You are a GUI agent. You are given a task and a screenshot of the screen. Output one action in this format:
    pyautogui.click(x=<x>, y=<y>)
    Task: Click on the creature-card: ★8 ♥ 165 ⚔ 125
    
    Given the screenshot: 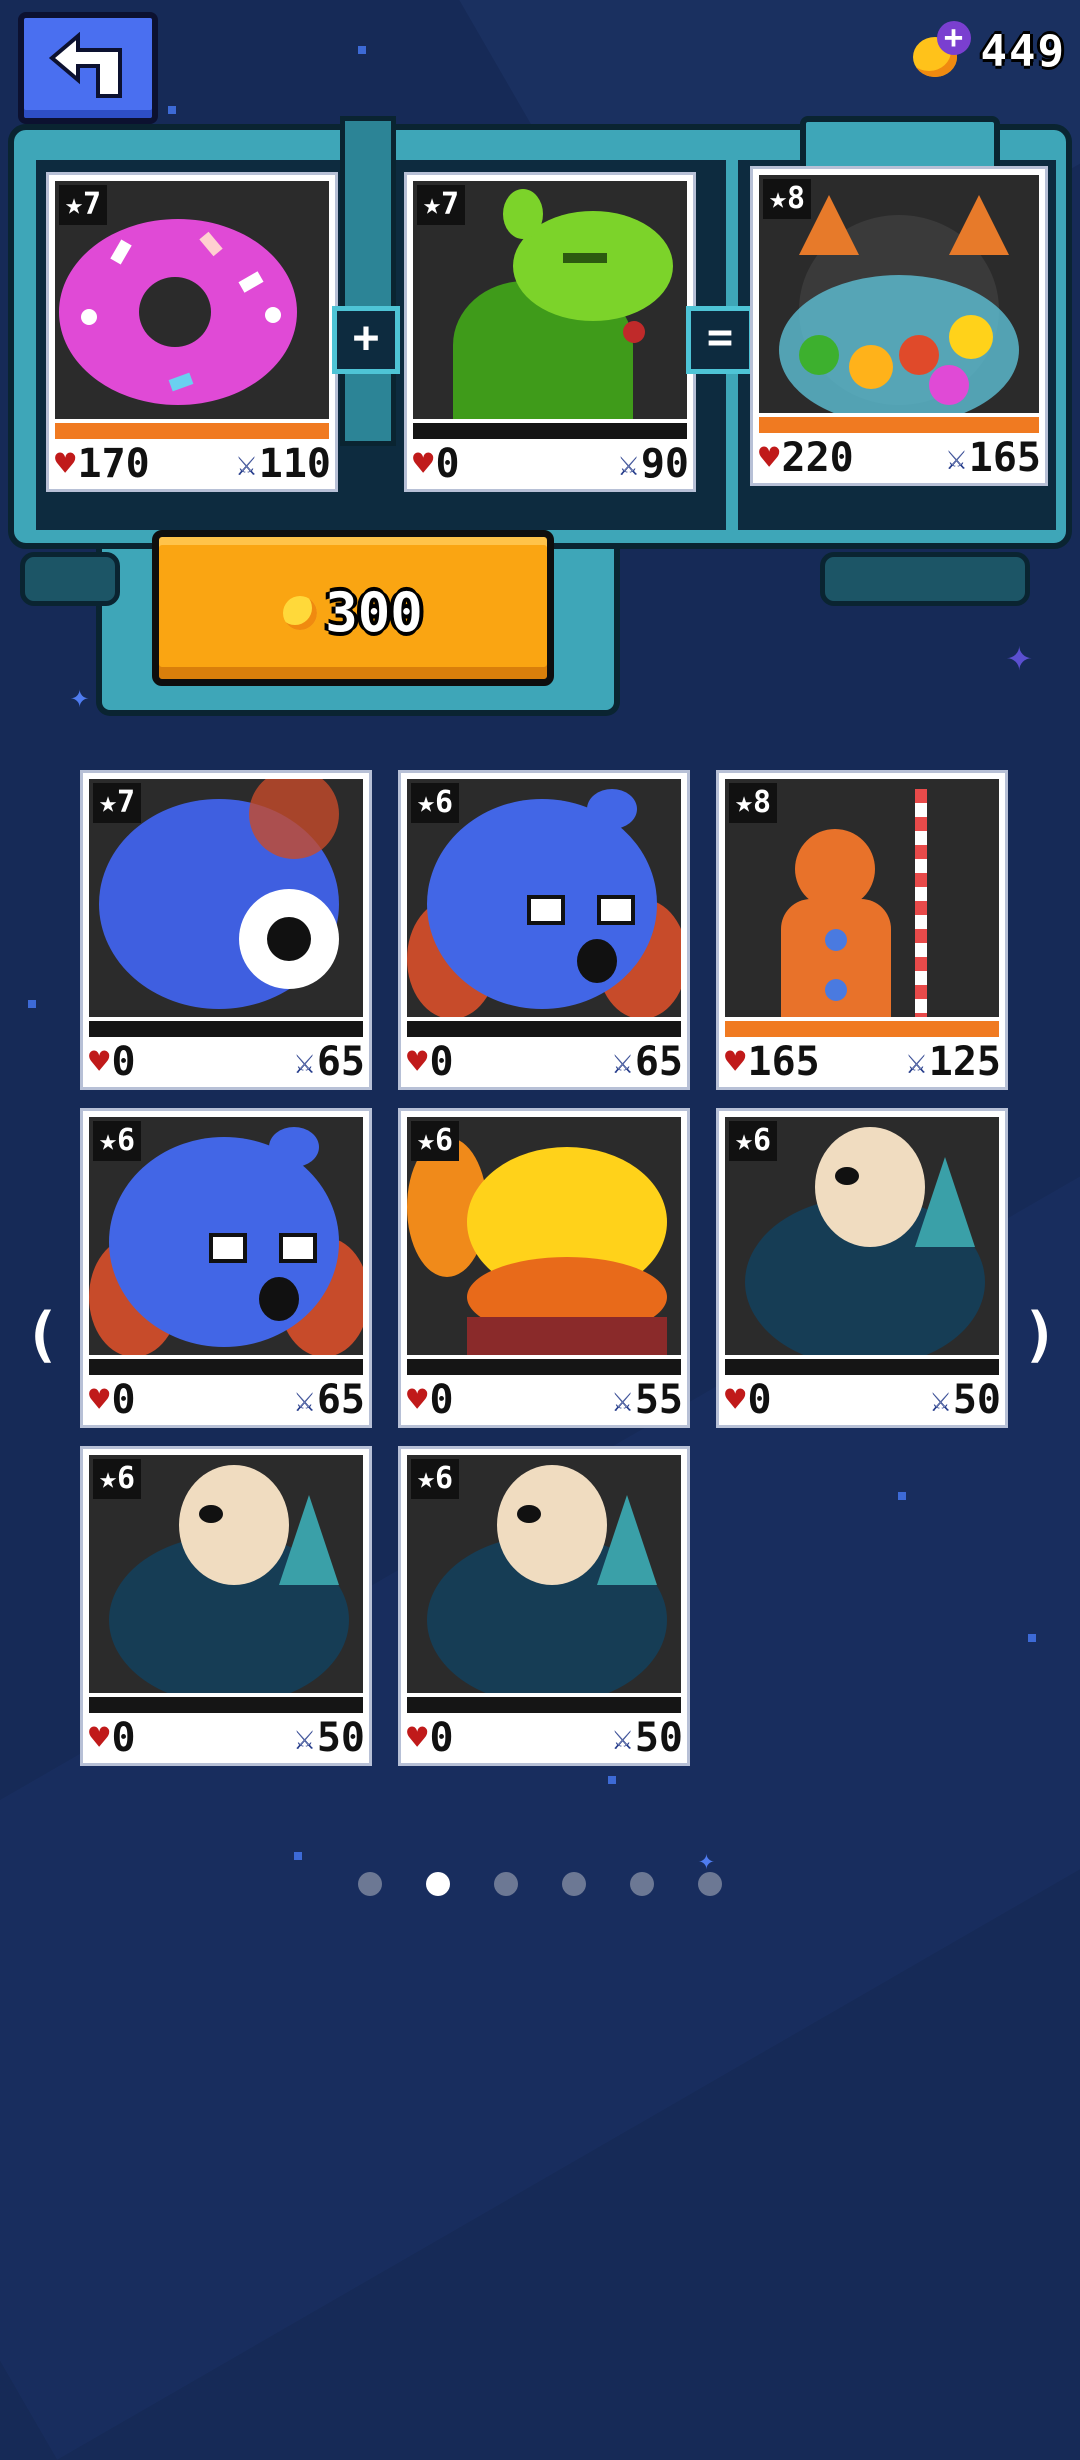 What is the action you would take?
    pyautogui.click(x=862, y=930)
    